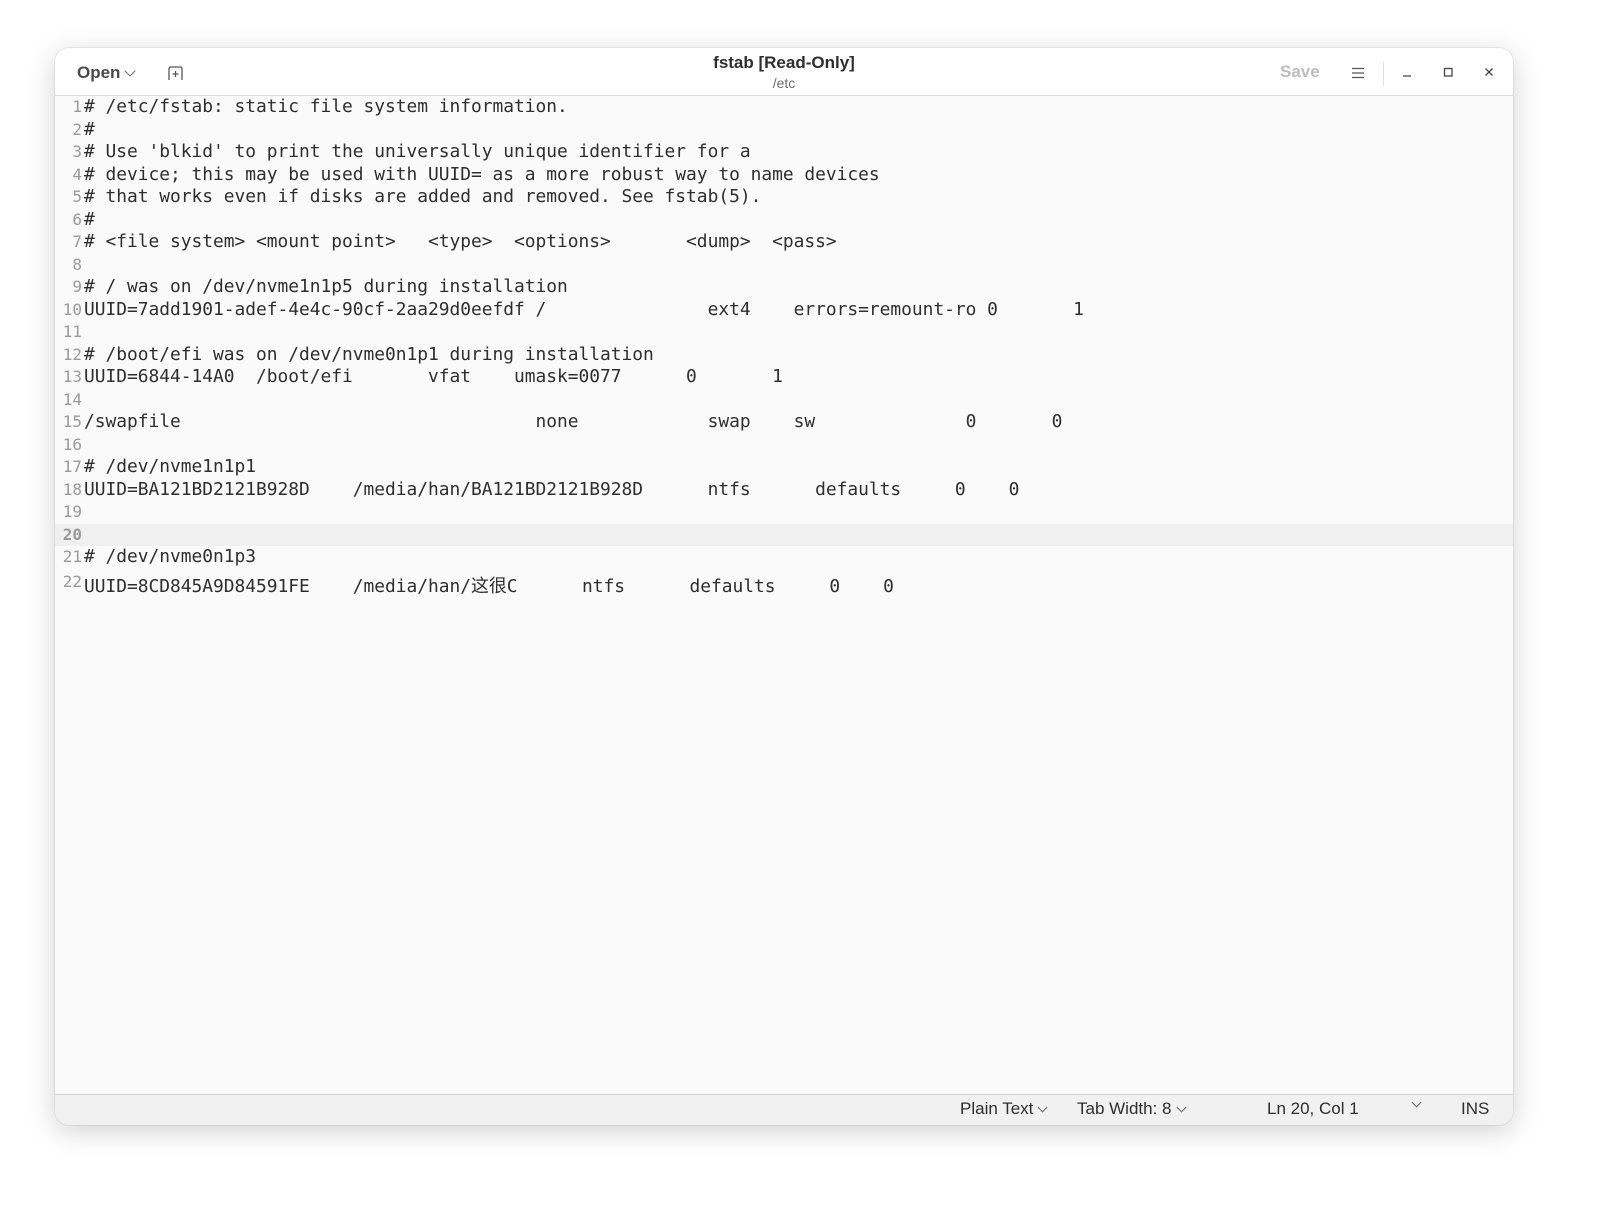 The image size is (1601, 1212). I want to click on position-dropdown-button, so click(1416, 1102).